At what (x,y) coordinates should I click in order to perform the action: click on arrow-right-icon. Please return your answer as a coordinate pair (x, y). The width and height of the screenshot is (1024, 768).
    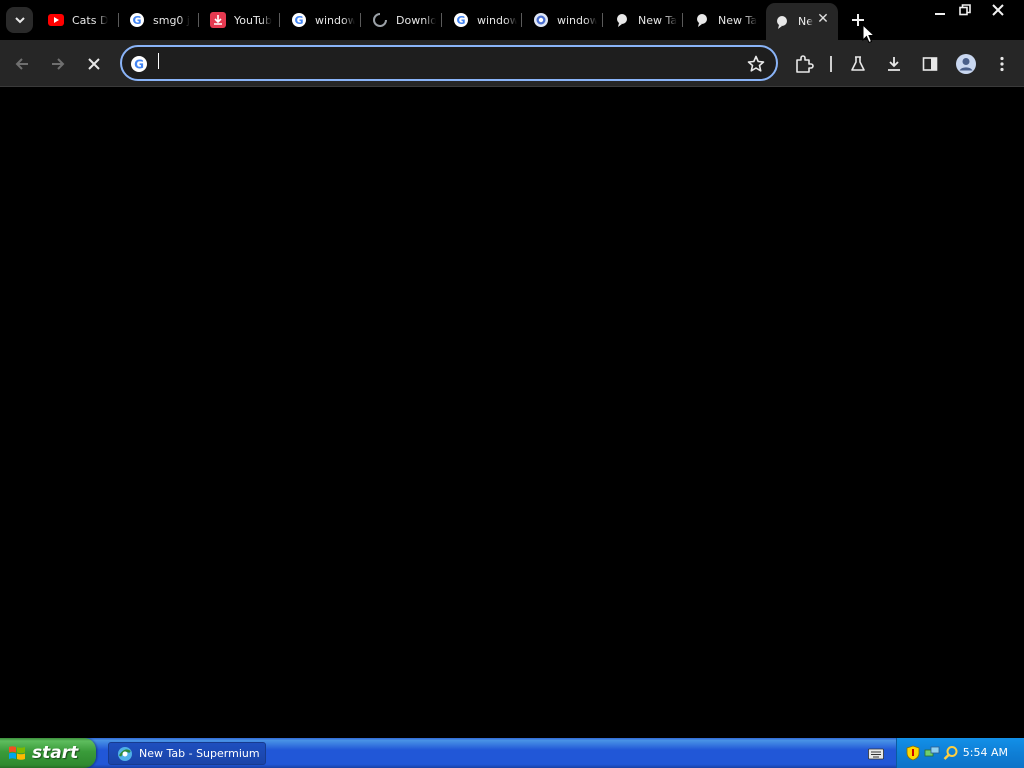
    Looking at the image, I should click on (58, 64).